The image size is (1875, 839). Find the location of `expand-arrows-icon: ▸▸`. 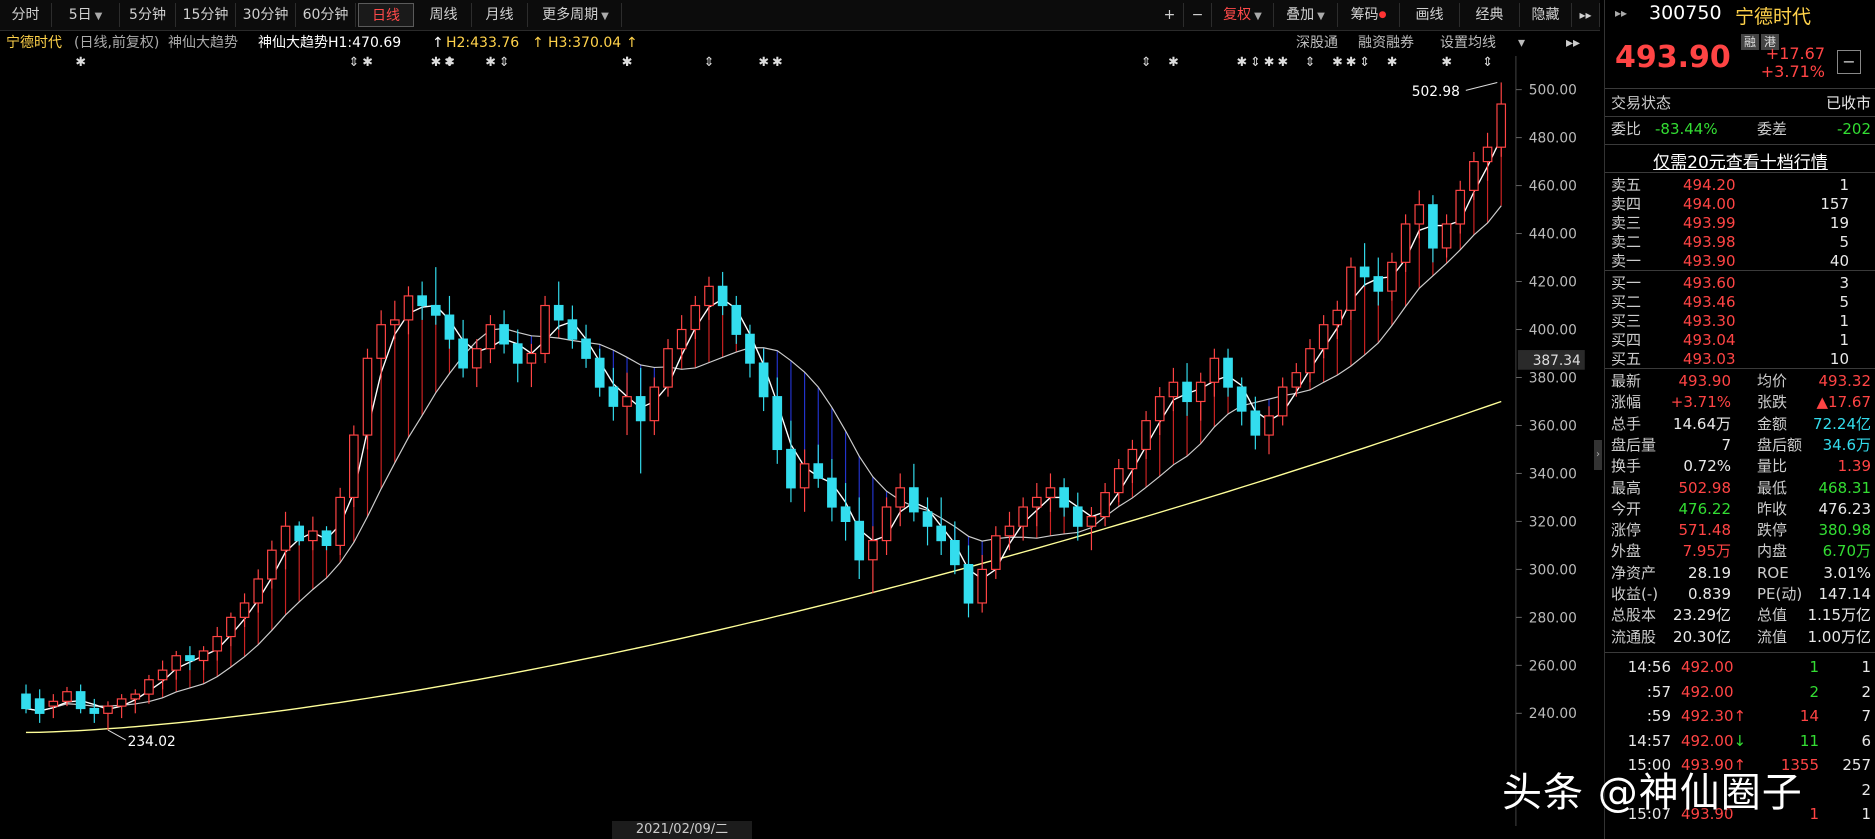

expand-arrows-icon: ▸▸ is located at coordinates (1573, 43).